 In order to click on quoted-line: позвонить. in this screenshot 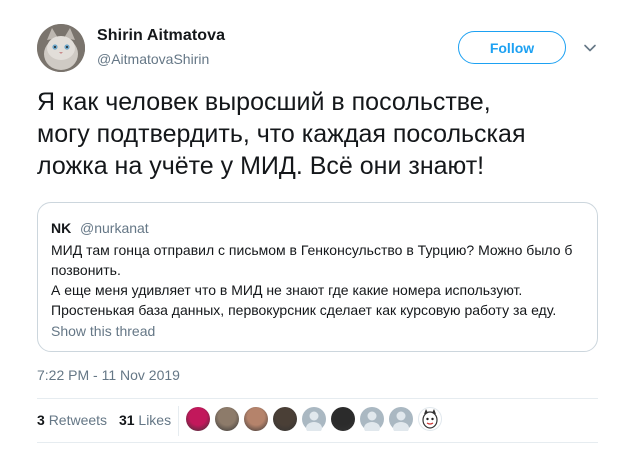, I will do `click(86, 270)`.